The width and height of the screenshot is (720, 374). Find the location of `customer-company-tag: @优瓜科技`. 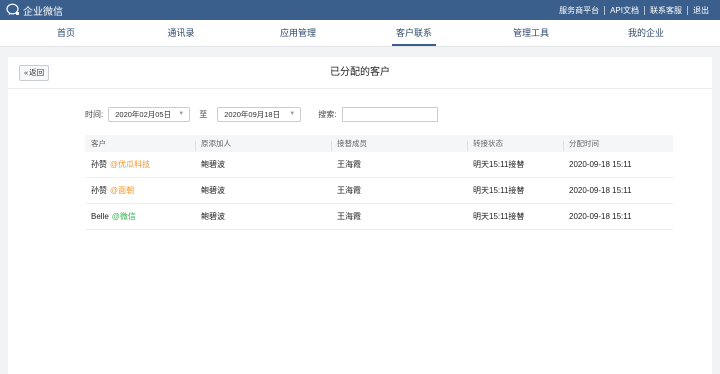

customer-company-tag: @优瓜科技 is located at coordinates (130, 164).